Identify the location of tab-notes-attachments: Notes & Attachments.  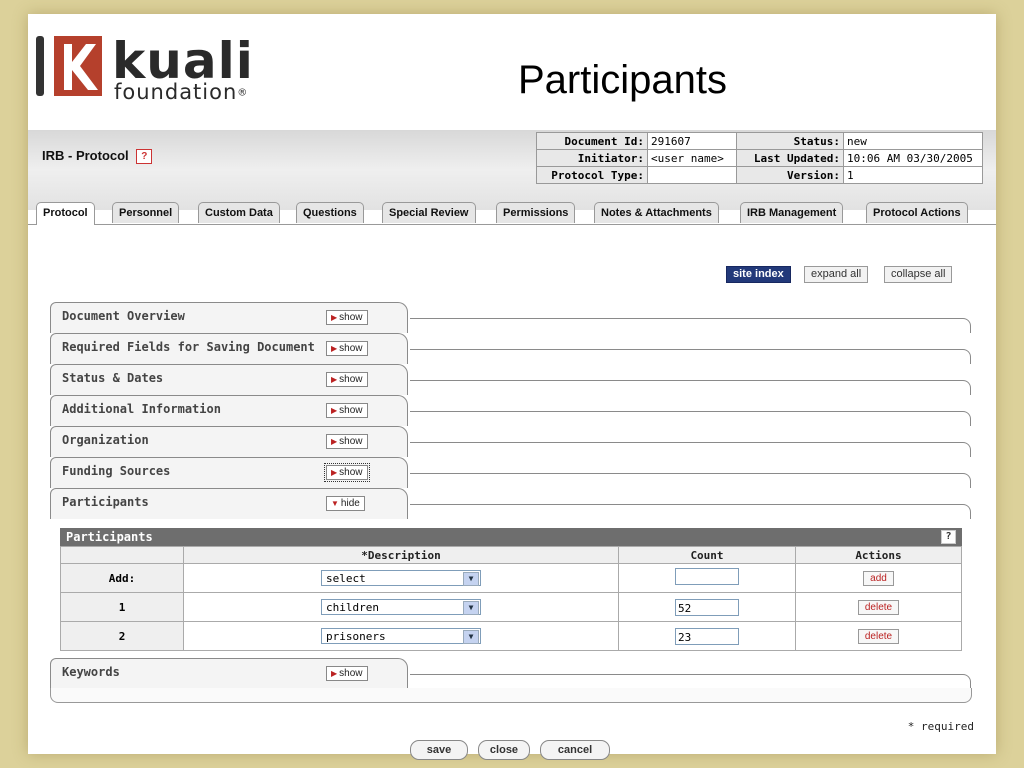
(656, 212).